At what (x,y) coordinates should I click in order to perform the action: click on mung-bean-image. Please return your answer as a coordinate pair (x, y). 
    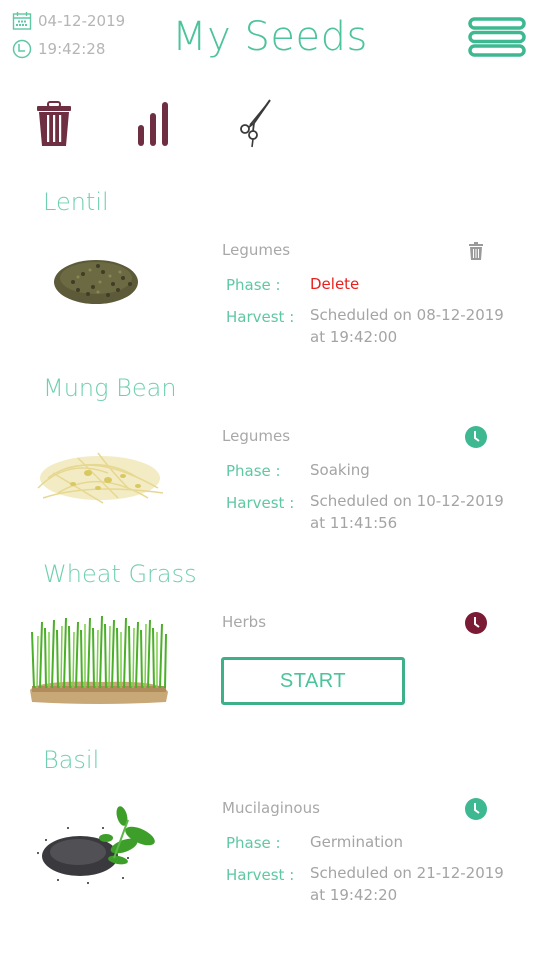
    Looking at the image, I should click on (100, 478).